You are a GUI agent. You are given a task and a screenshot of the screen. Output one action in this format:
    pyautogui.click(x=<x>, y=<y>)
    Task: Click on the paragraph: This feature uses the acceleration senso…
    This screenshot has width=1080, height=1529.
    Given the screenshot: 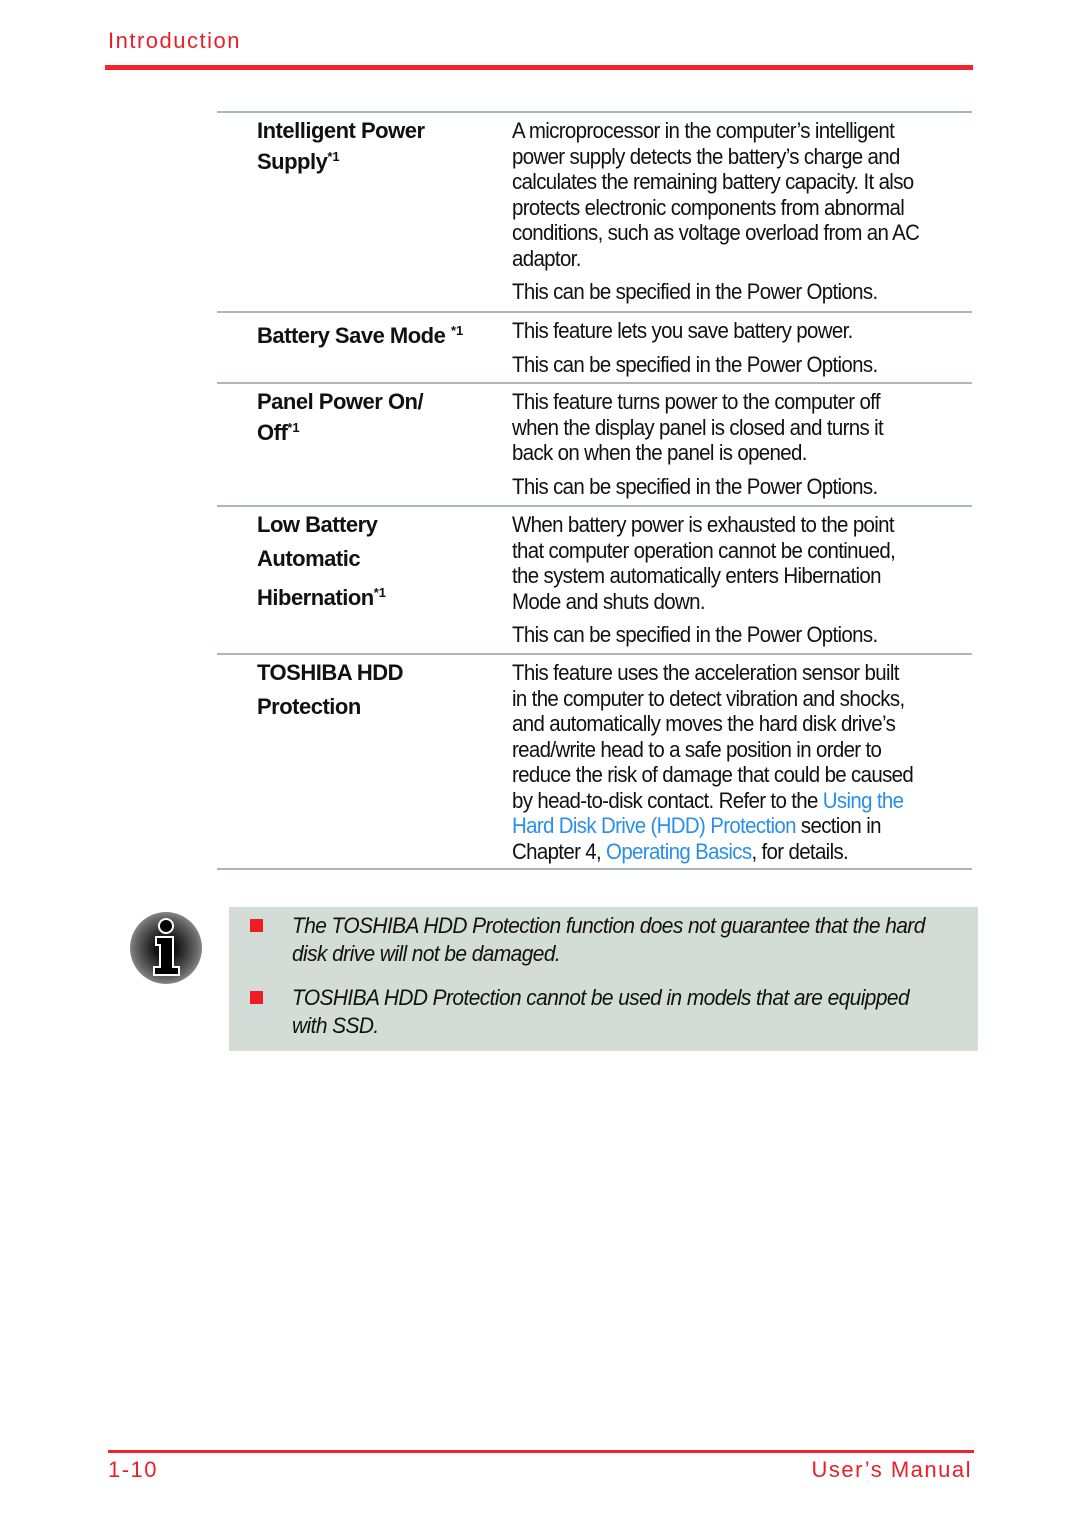 What is the action you would take?
    pyautogui.click(x=727, y=762)
    